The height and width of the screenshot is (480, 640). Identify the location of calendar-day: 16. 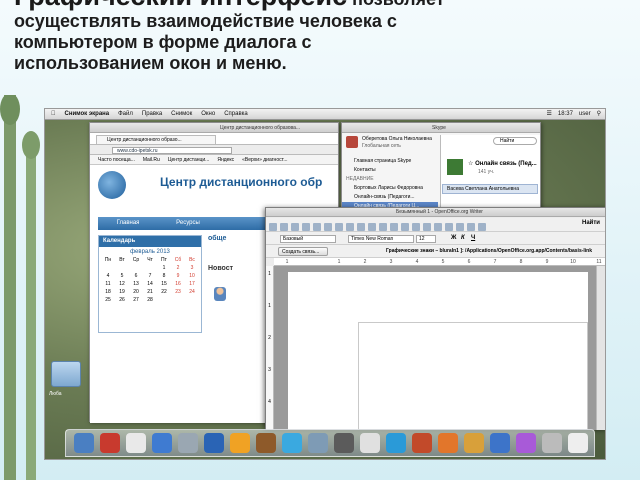
(178, 284).